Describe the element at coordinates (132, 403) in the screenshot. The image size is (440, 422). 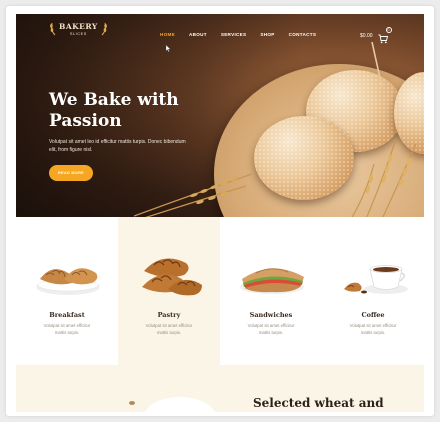
I see `decor-dot` at that location.